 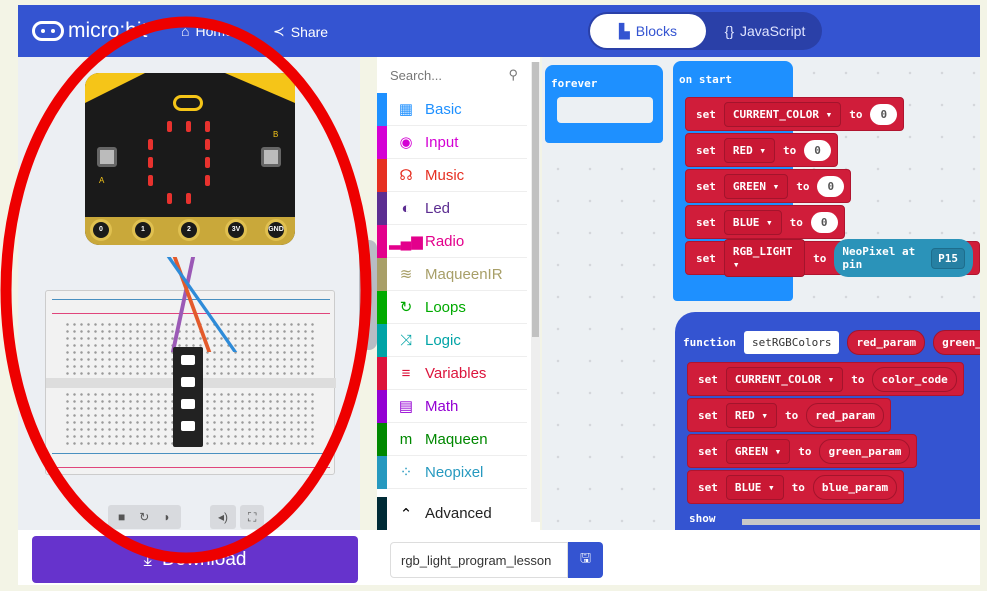 What do you see at coordinates (252, 517) in the screenshot?
I see `fullscreen-button: ⛶` at bounding box center [252, 517].